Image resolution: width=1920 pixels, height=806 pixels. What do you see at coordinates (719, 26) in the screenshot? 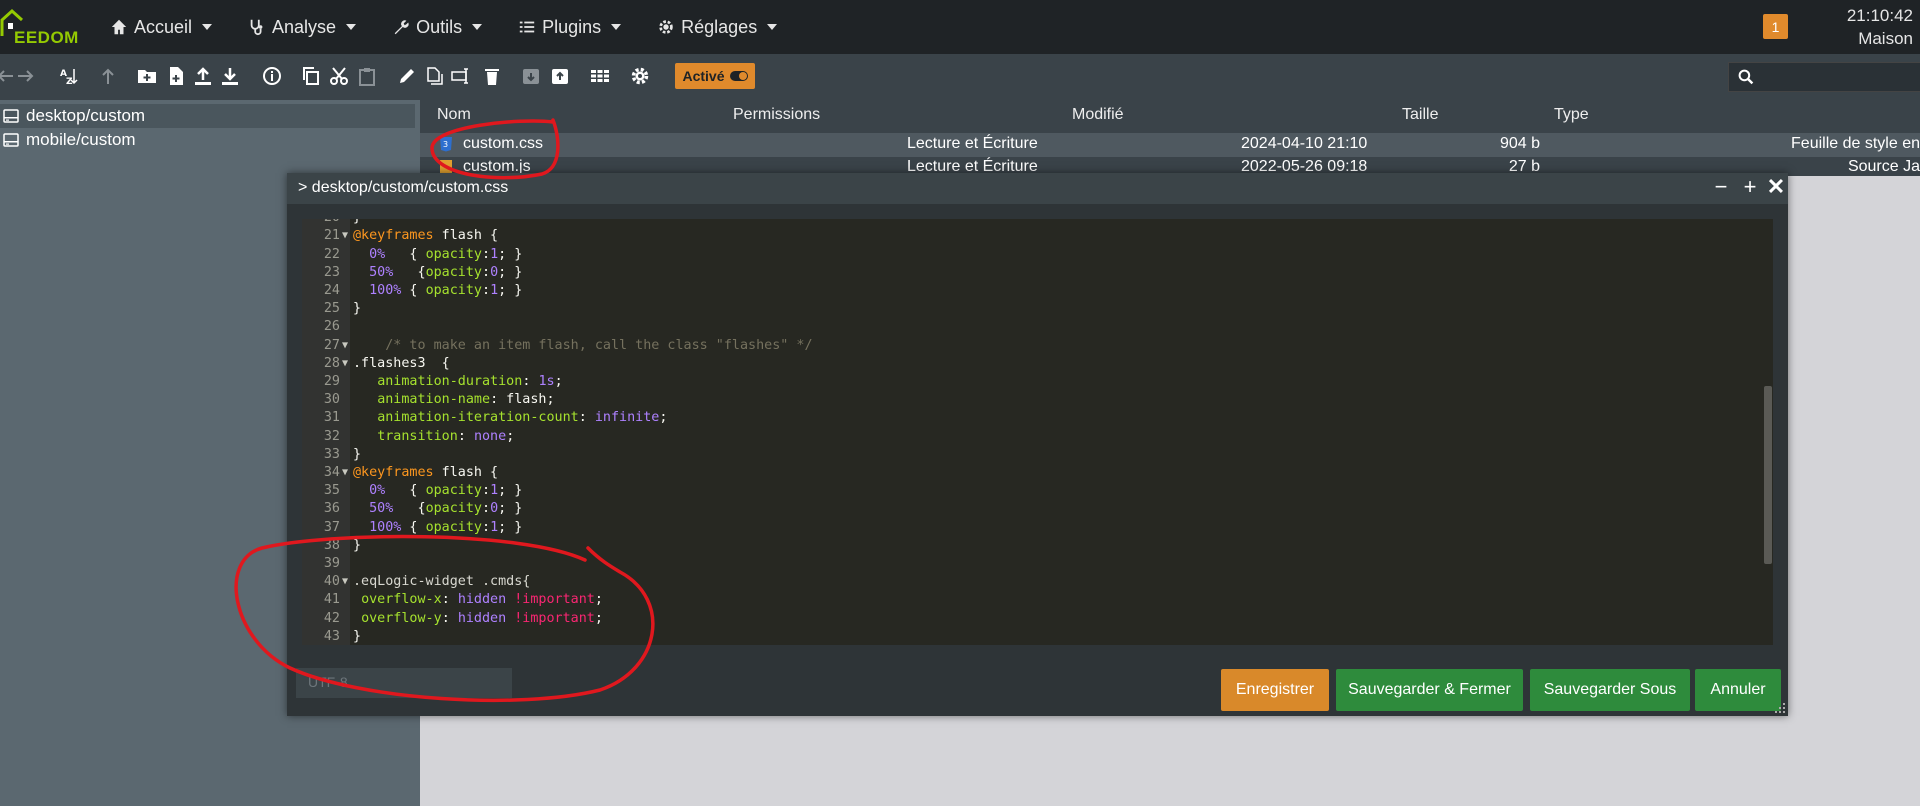
I see `menu-reglages-label: Réglages` at bounding box center [719, 26].